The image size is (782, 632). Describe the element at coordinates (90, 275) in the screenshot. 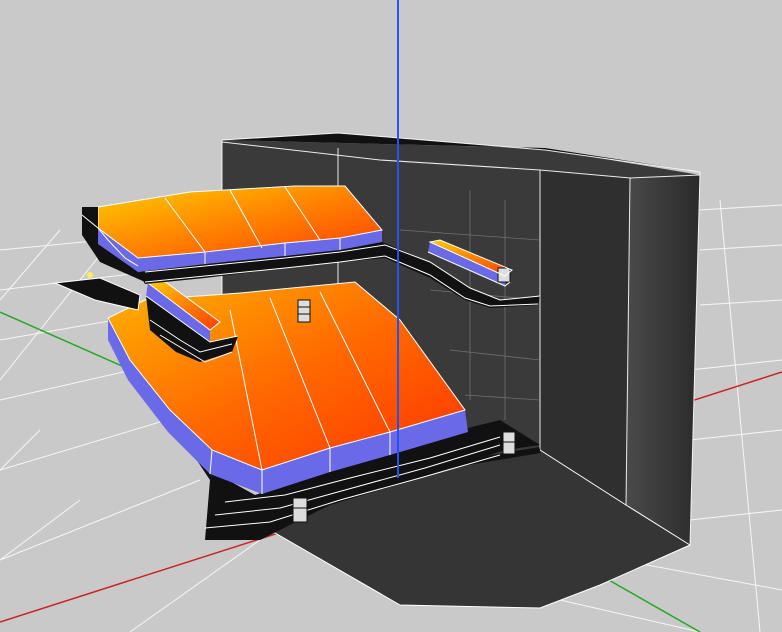

I see `selection-marker` at that location.